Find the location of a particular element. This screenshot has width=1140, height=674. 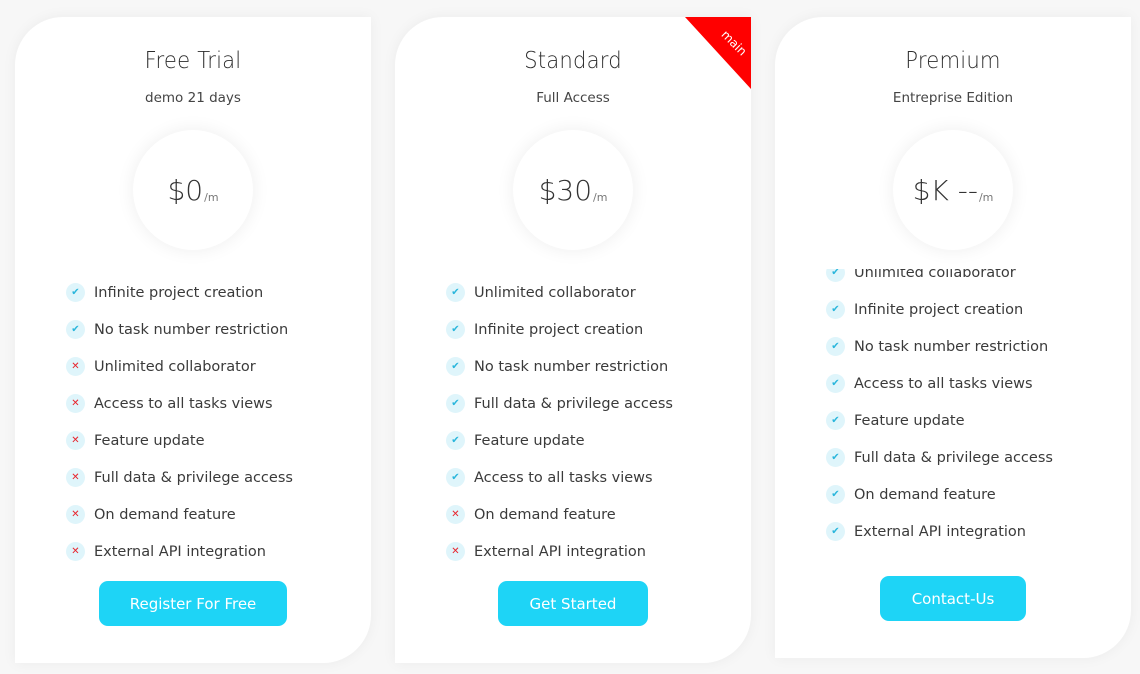

feature-item: ✕ Feature update is located at coordinates (179, 440).